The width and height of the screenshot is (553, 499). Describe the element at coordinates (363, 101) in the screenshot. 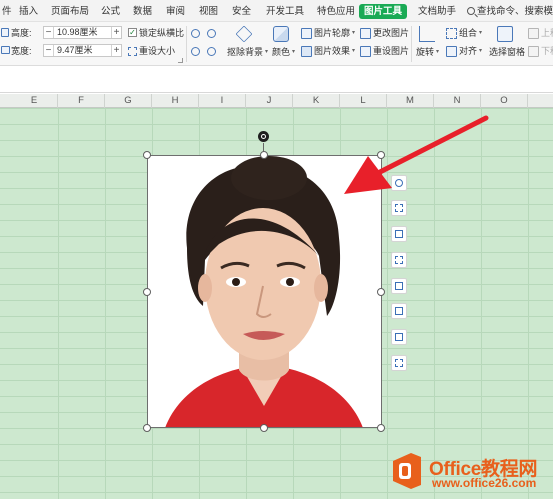

I see `column-header: L` at that location.